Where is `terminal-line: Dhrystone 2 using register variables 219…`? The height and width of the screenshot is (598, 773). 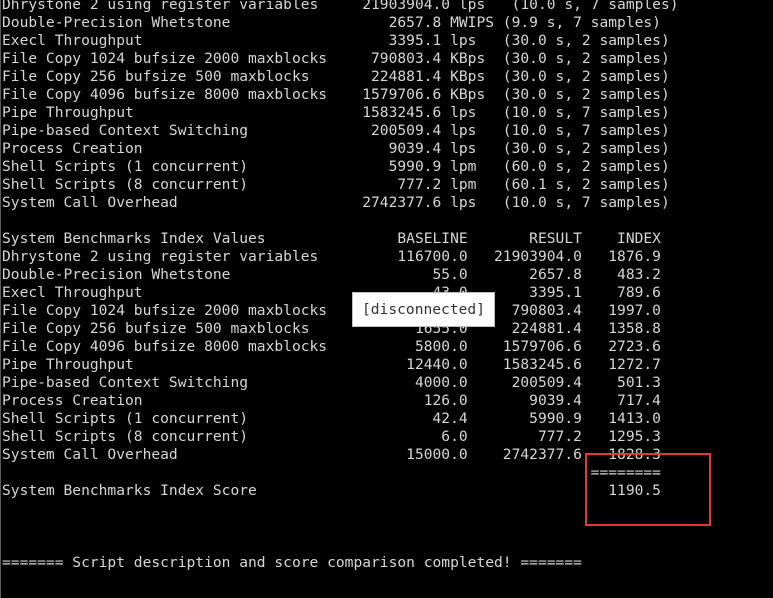
terminal-line: Dhrystone 2 using register variables 219… is located at coordinates (340, 6).